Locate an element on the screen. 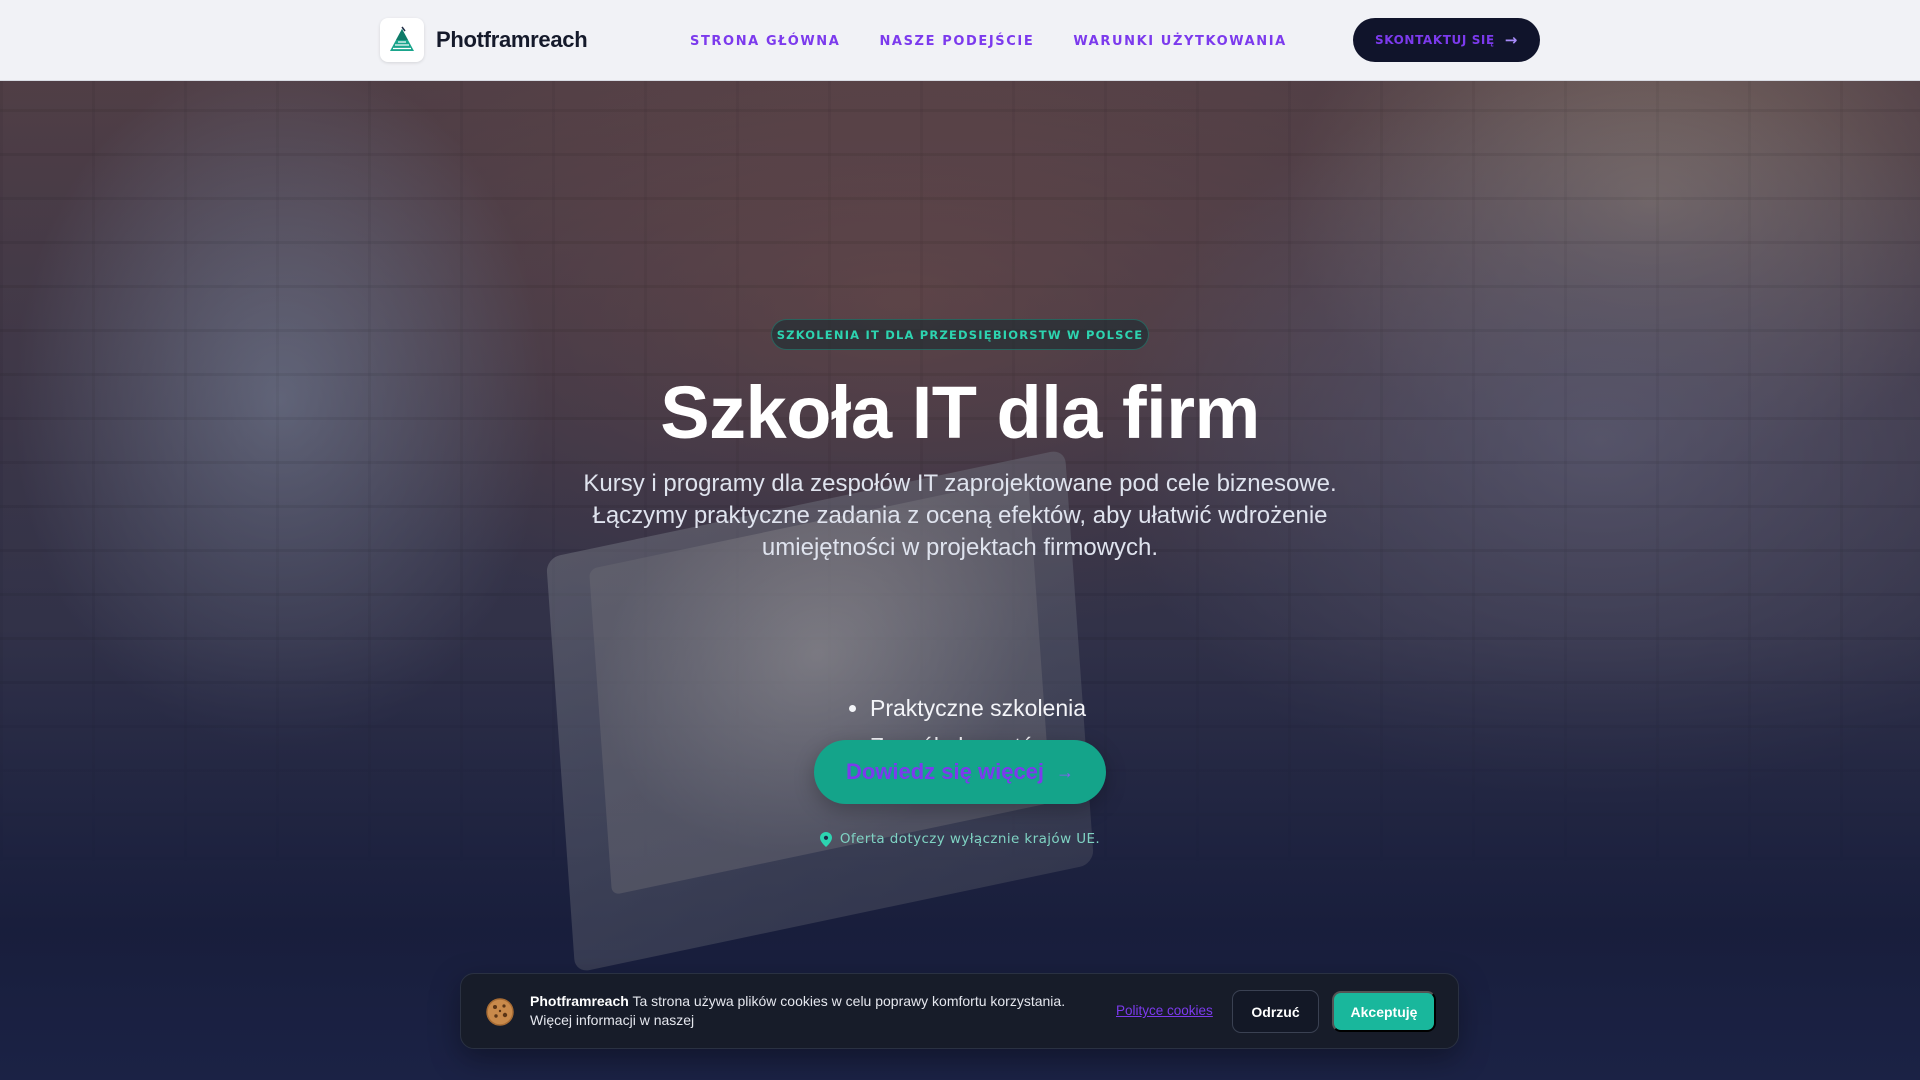 Image resolution: width=1920 pixels, height=1080 pixels. nav-link-approach: NASZE PODEJŚCIE is located at coordinates (956, 42).